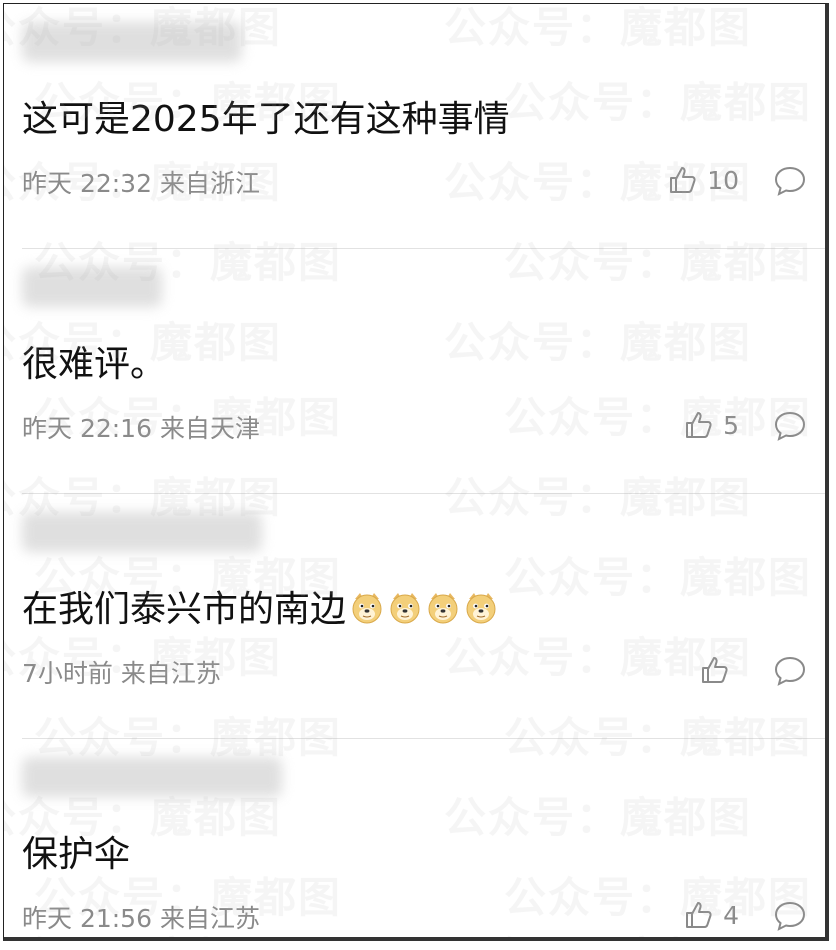  Describe the element at coordinates (422, 606) in the screenshot. I see `emoji-row` at that location.